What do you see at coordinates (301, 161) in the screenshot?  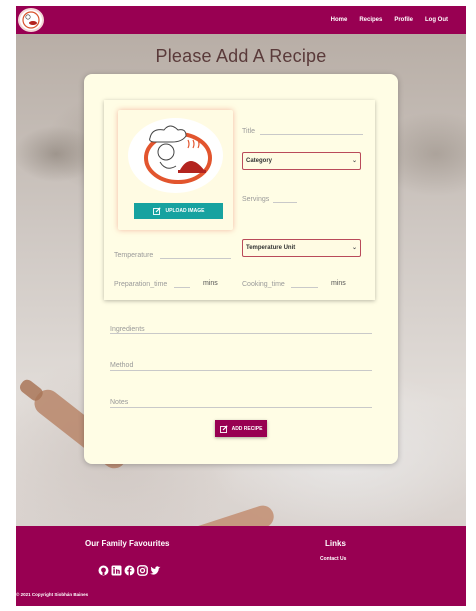 I see `category-select: Category ⌄` at bounding box center [301, 161].